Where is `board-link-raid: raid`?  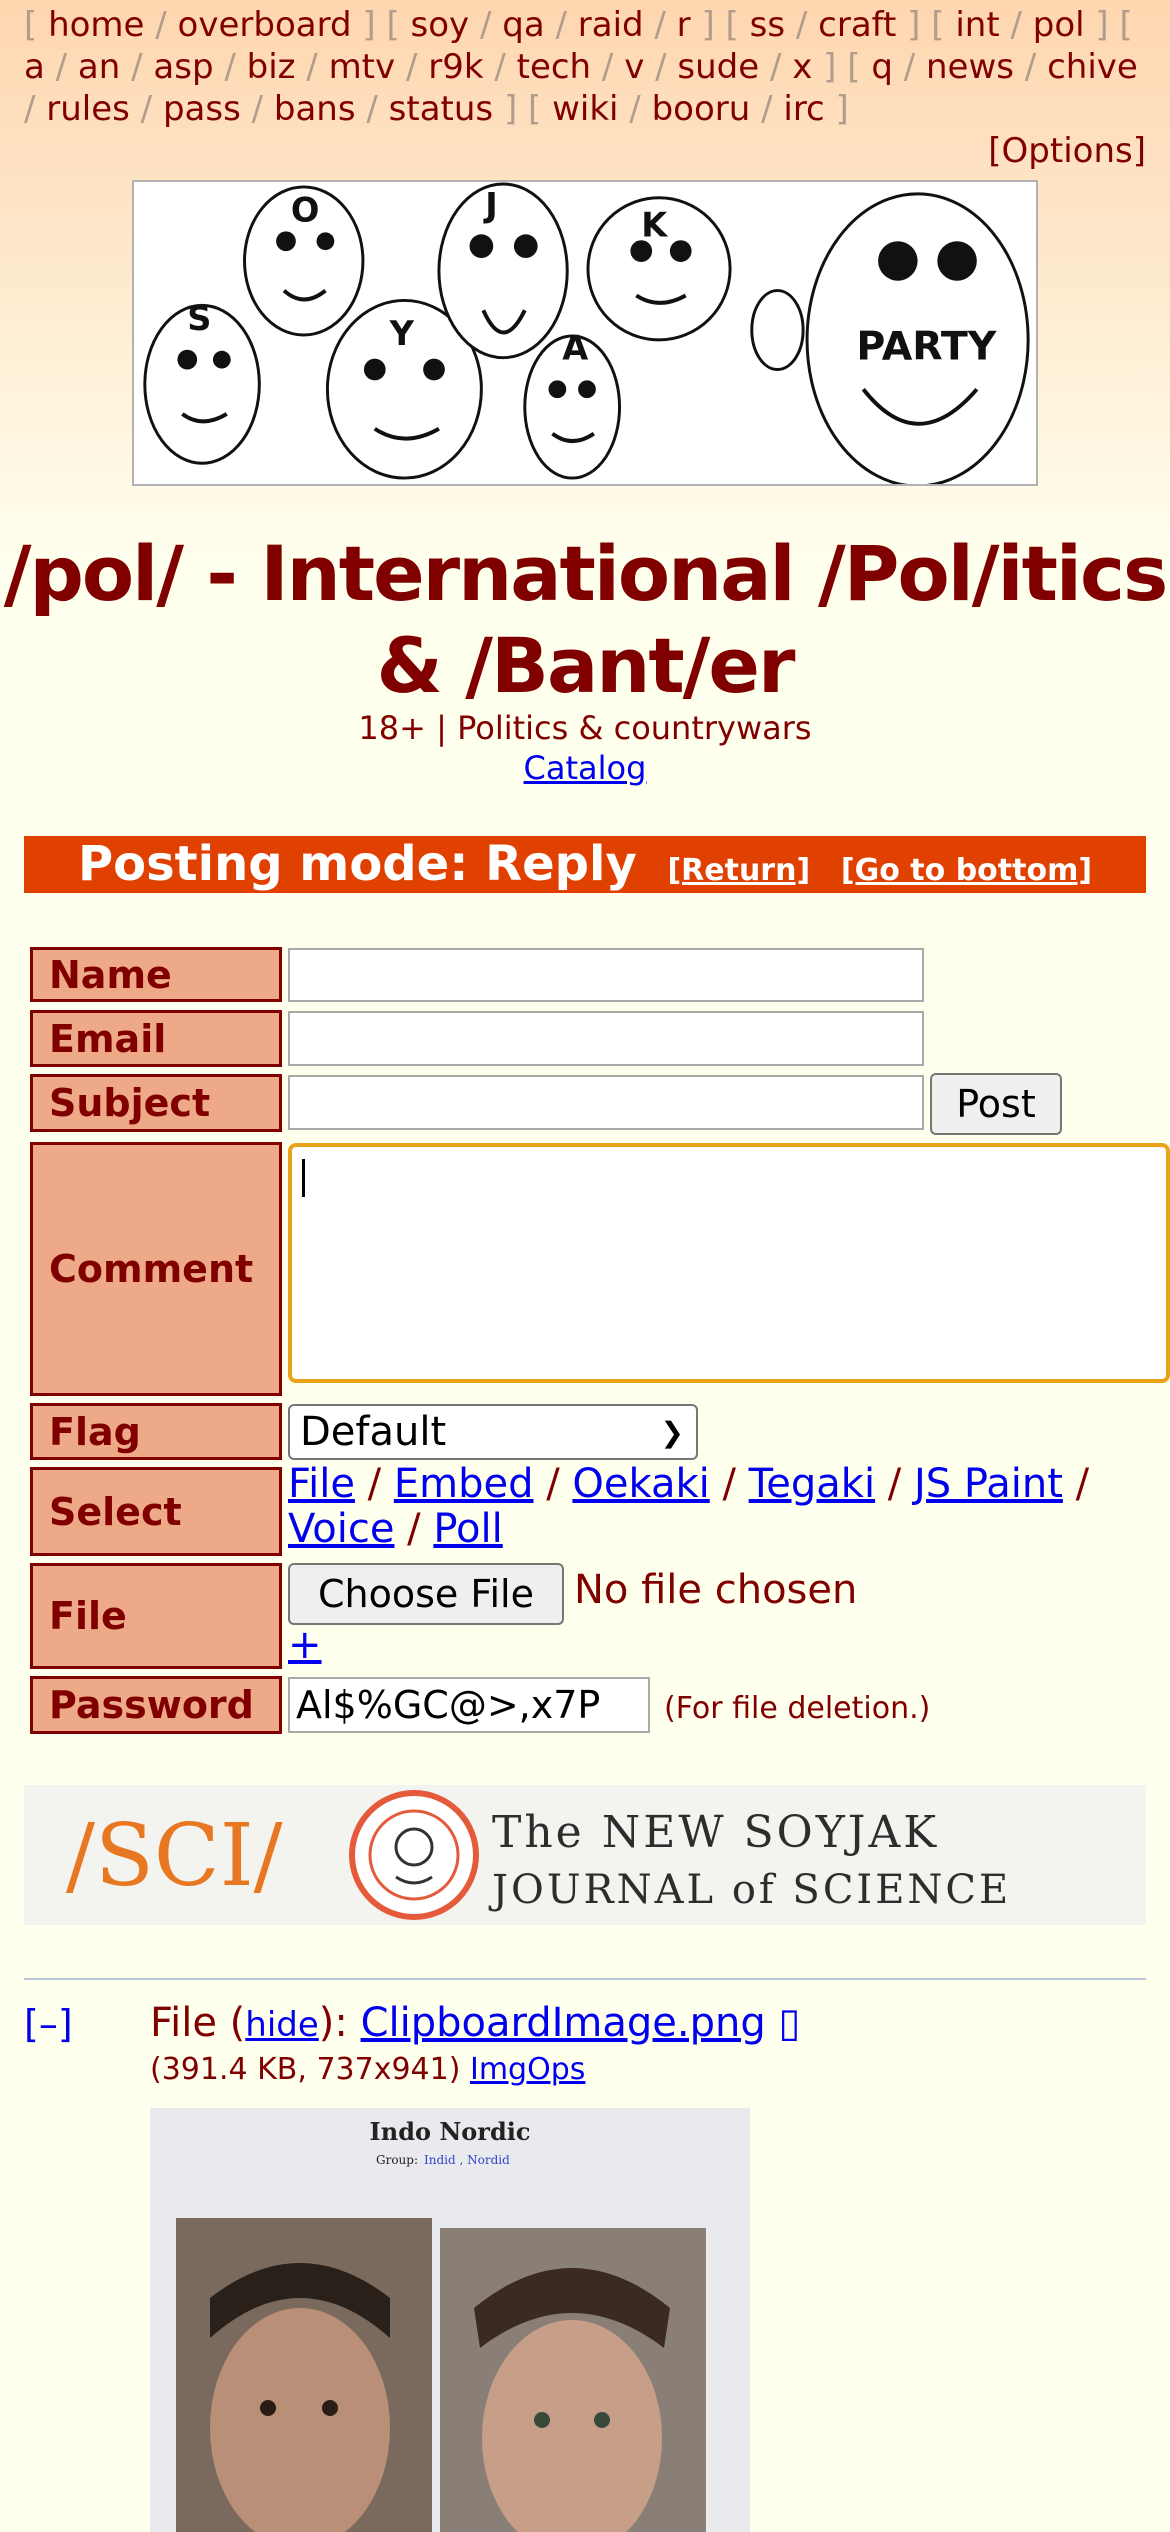 board-link-raid: raid is located at coordinates (611, 25).